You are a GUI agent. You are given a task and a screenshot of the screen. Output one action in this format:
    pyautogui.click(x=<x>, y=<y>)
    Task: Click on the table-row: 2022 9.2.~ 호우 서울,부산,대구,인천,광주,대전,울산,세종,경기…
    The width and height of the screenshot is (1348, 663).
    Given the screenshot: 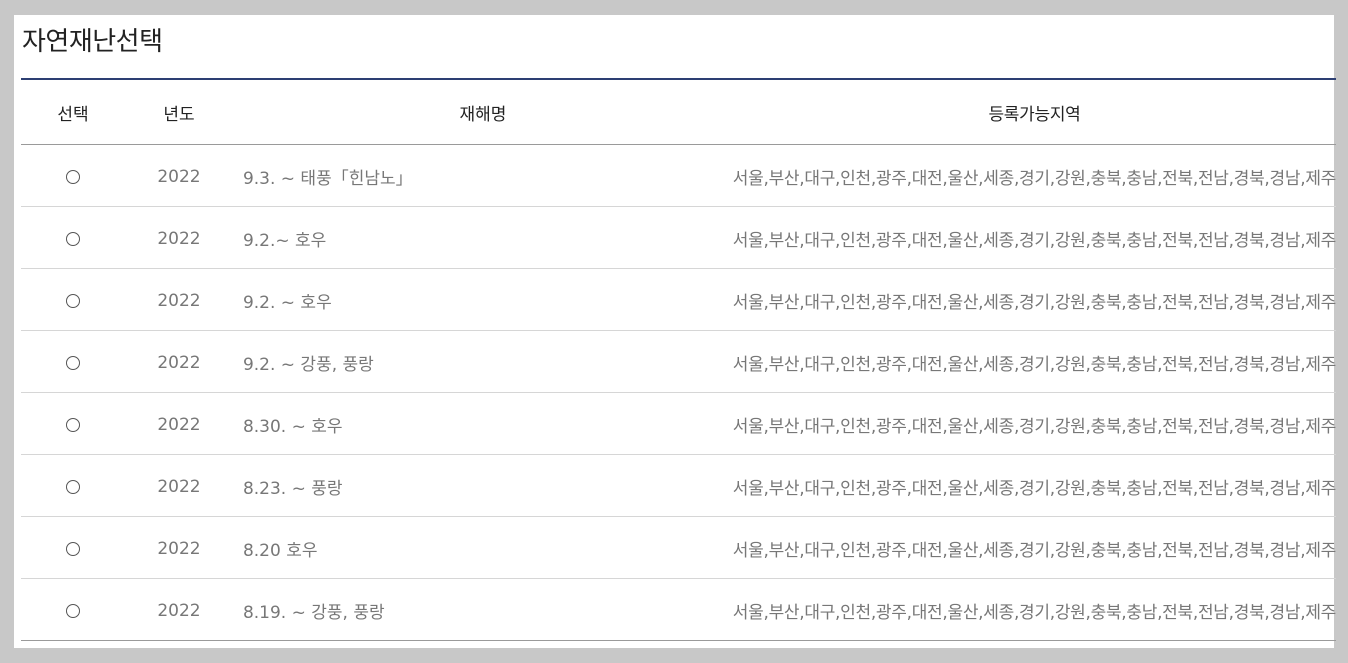 What is the action you would take?
    pyautogui.click(x=678, y=238)
    